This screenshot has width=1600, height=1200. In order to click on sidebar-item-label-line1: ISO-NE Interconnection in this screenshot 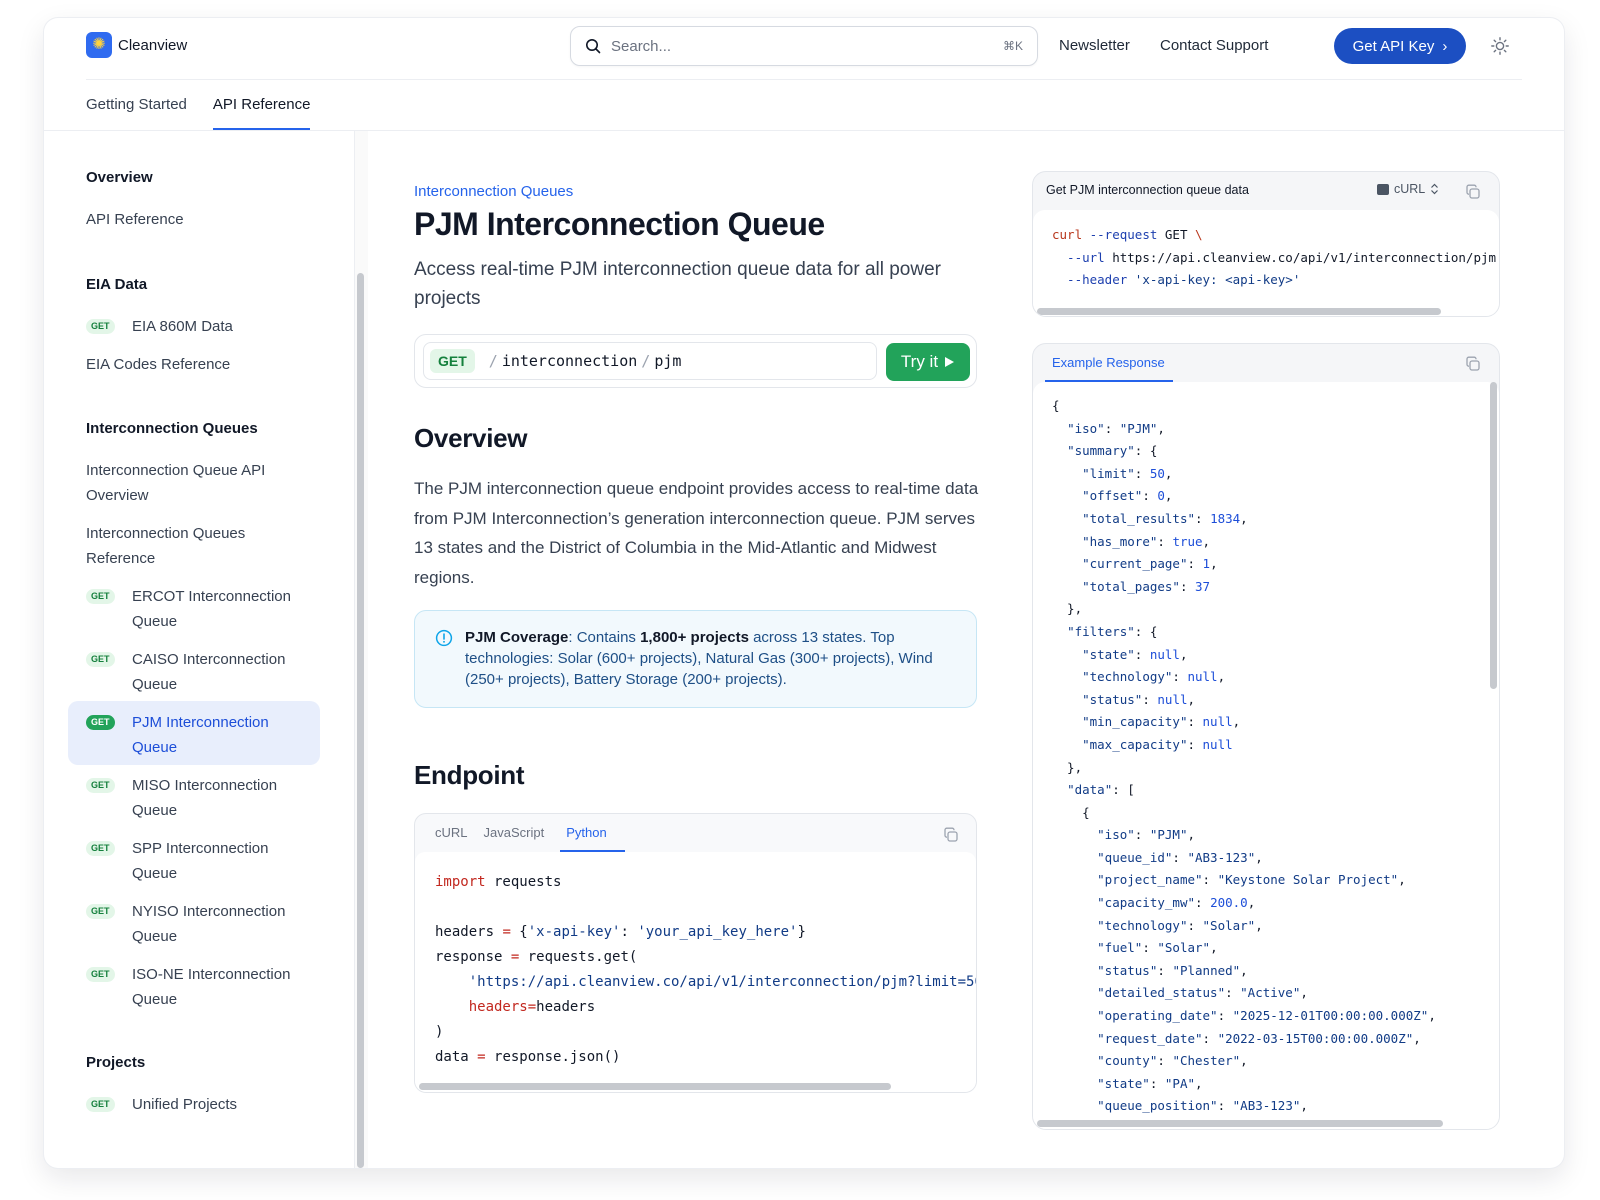, I will do `click(211, 974)`.